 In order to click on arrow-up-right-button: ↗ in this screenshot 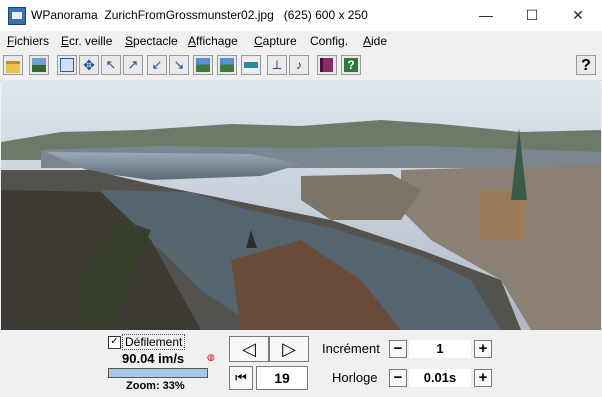, I will do `click(133, 65)`.